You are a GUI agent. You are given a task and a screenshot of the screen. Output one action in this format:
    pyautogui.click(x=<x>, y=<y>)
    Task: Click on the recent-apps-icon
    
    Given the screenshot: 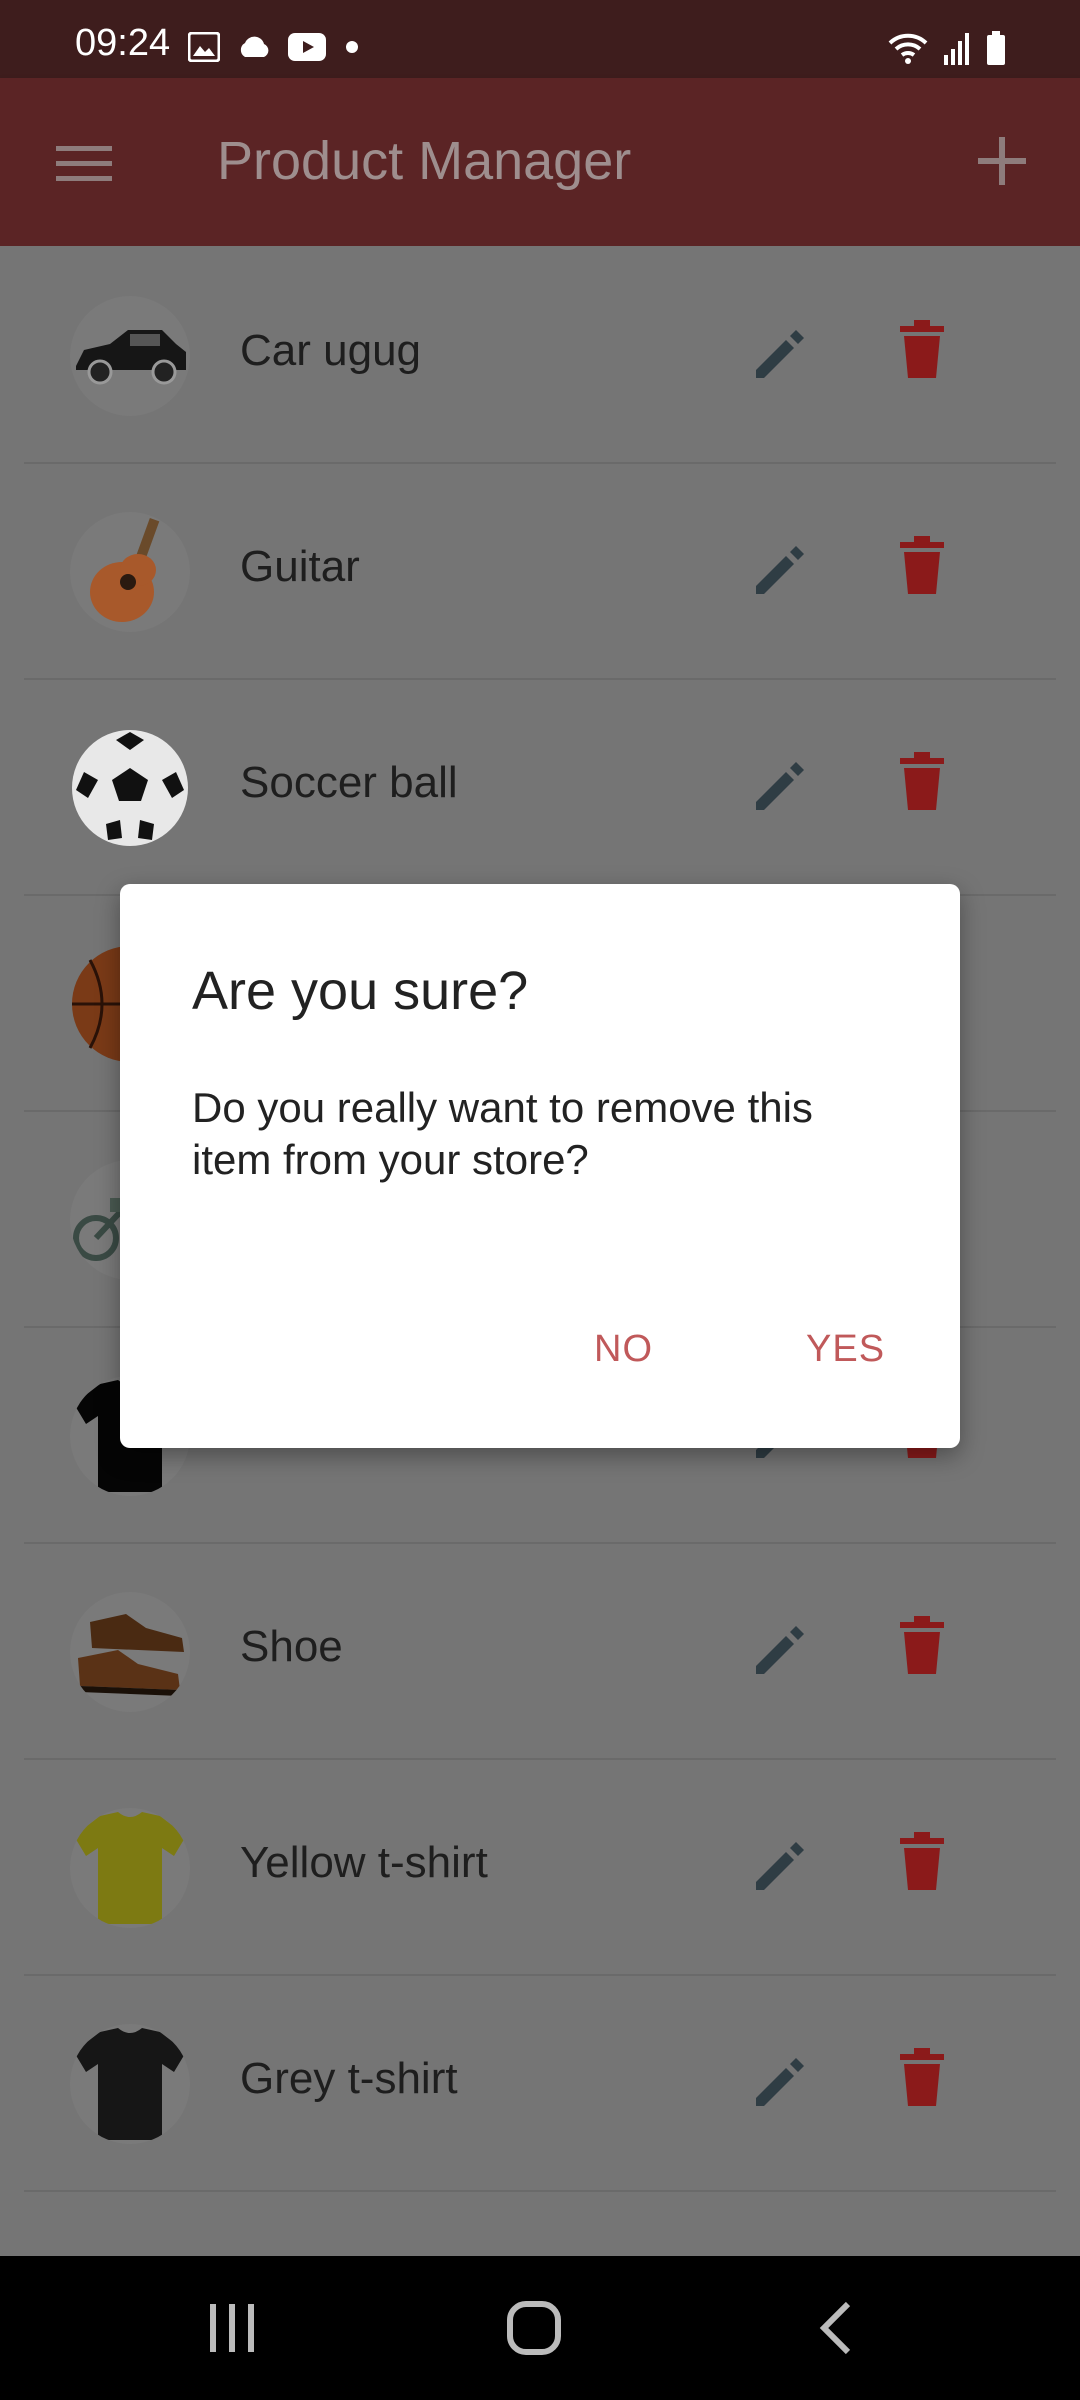 What is the action you would take?
    pyautogui.click(x=232, y=2328)
    